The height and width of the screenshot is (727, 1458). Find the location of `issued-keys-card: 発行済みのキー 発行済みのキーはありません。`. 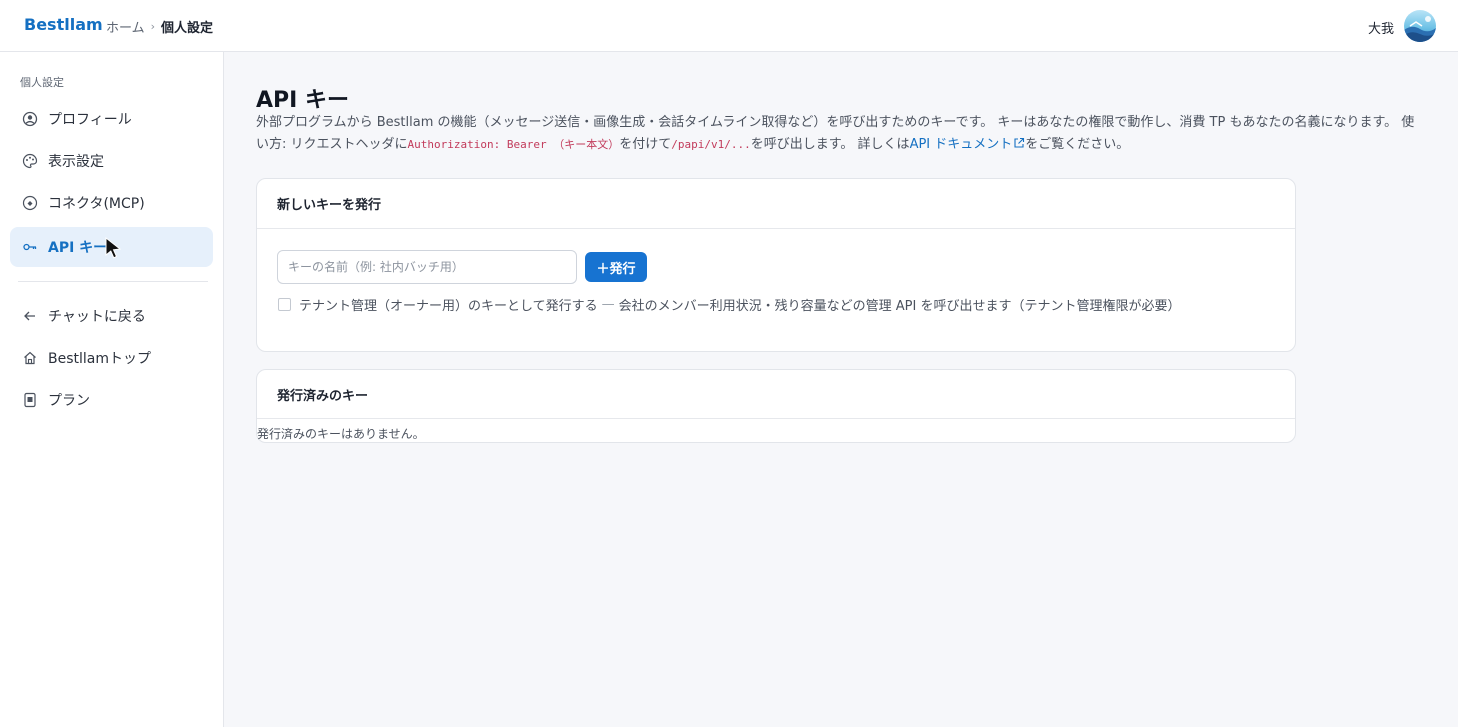

issued-keys-card: 発行済みのキー 発行済みのキーはありません。 is located at coordinates (776, 406).